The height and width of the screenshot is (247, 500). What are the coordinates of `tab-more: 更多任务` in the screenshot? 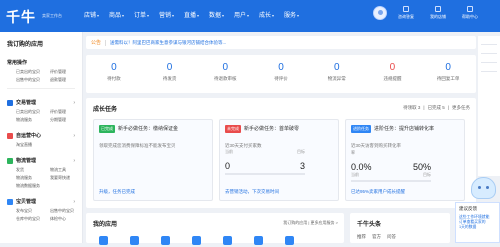 It's located at (461, 108).